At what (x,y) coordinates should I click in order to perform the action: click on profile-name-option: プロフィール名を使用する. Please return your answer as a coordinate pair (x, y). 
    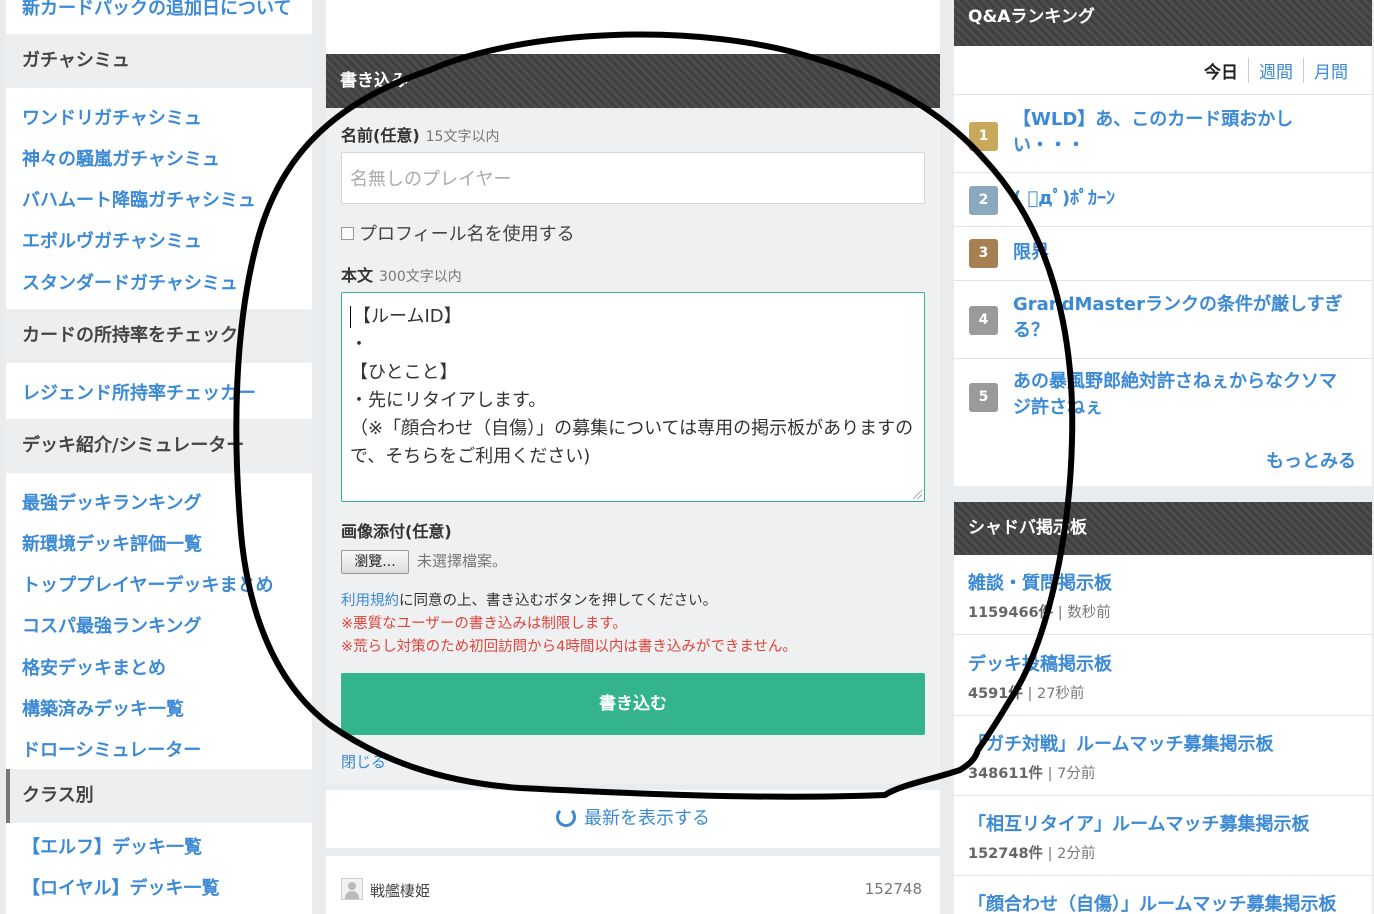
    Looking at the image, I should click on (458, 233).